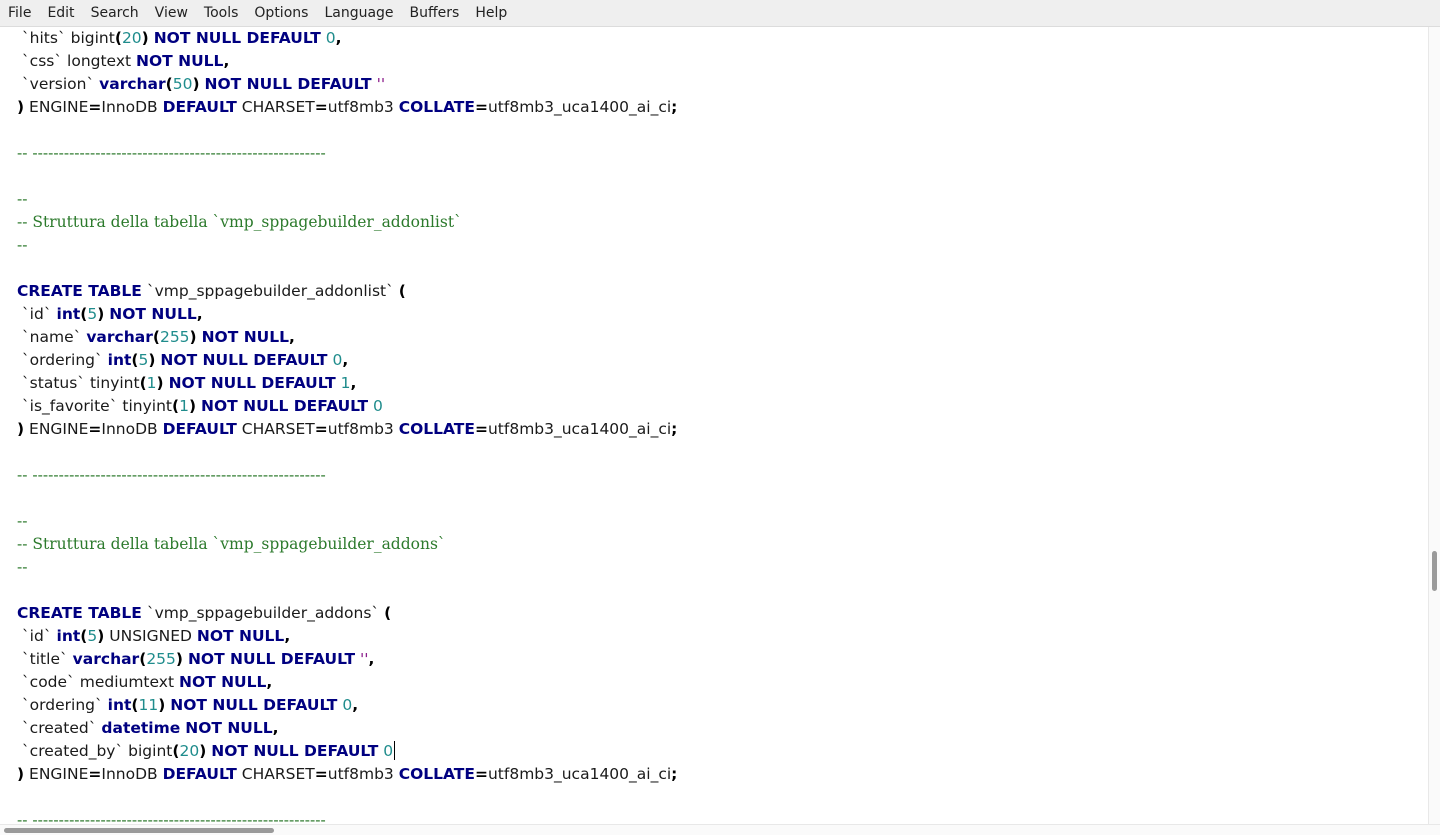  Describe the element at coordinates (1434, 571) in the screenshot. I see `vertical-scrollbar-thumb` at that location.